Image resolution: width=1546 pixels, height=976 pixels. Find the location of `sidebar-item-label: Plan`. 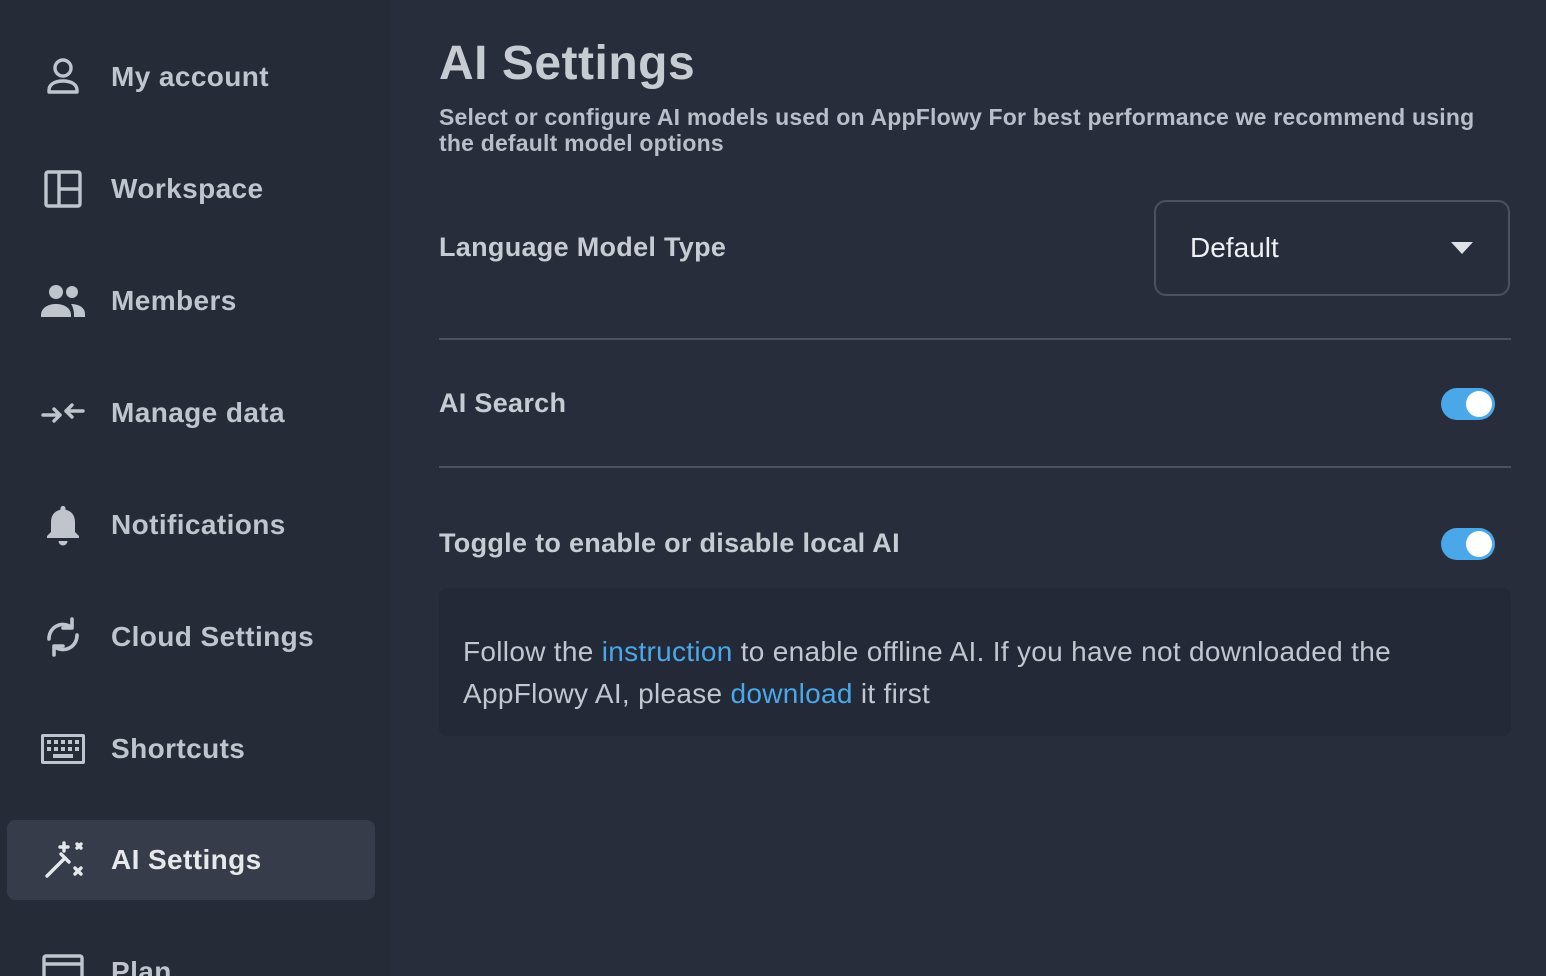

sidebar-item-label: Plan is located at coordinates (141, 966).